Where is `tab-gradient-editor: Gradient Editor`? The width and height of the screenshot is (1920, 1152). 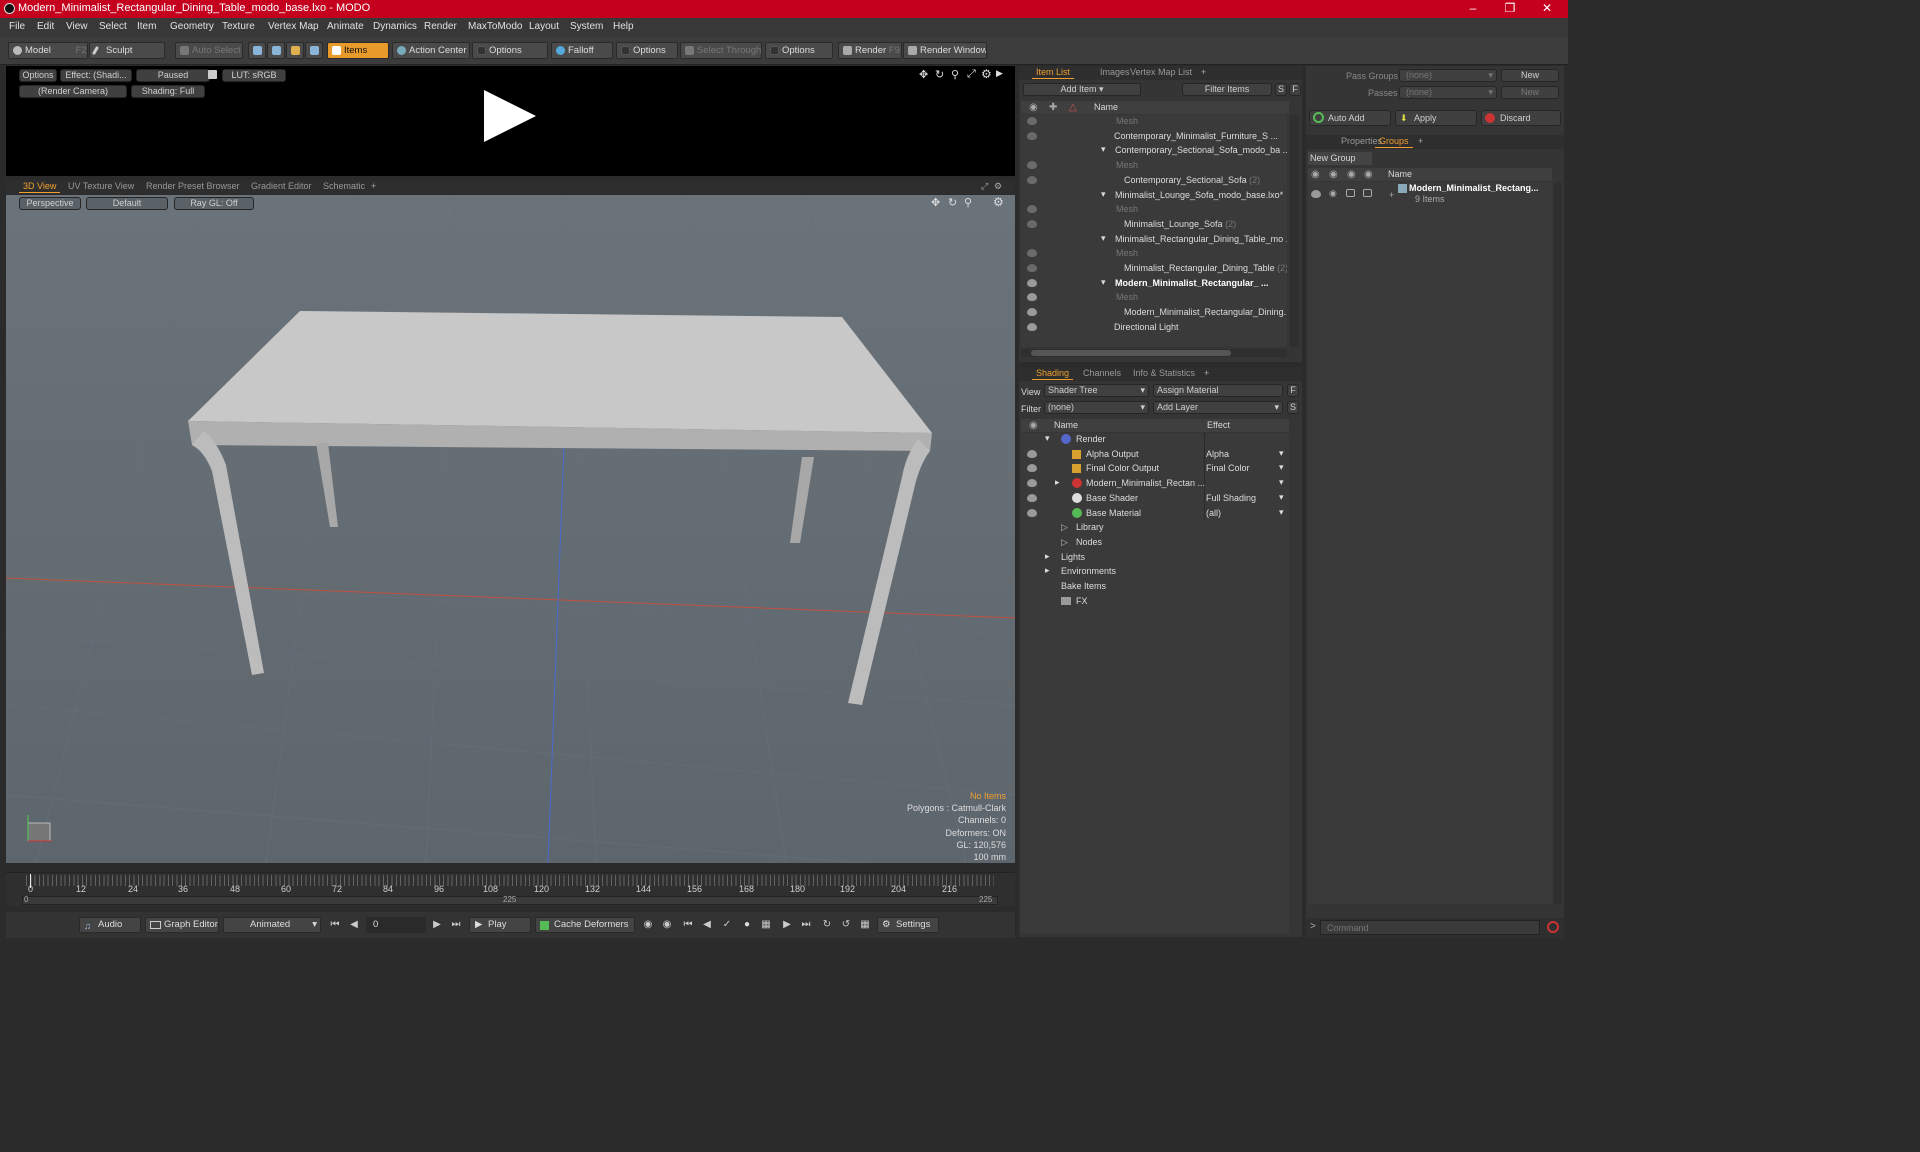 tab-gradient-editor: Gradient Editor is located at coordinates (281, 186).